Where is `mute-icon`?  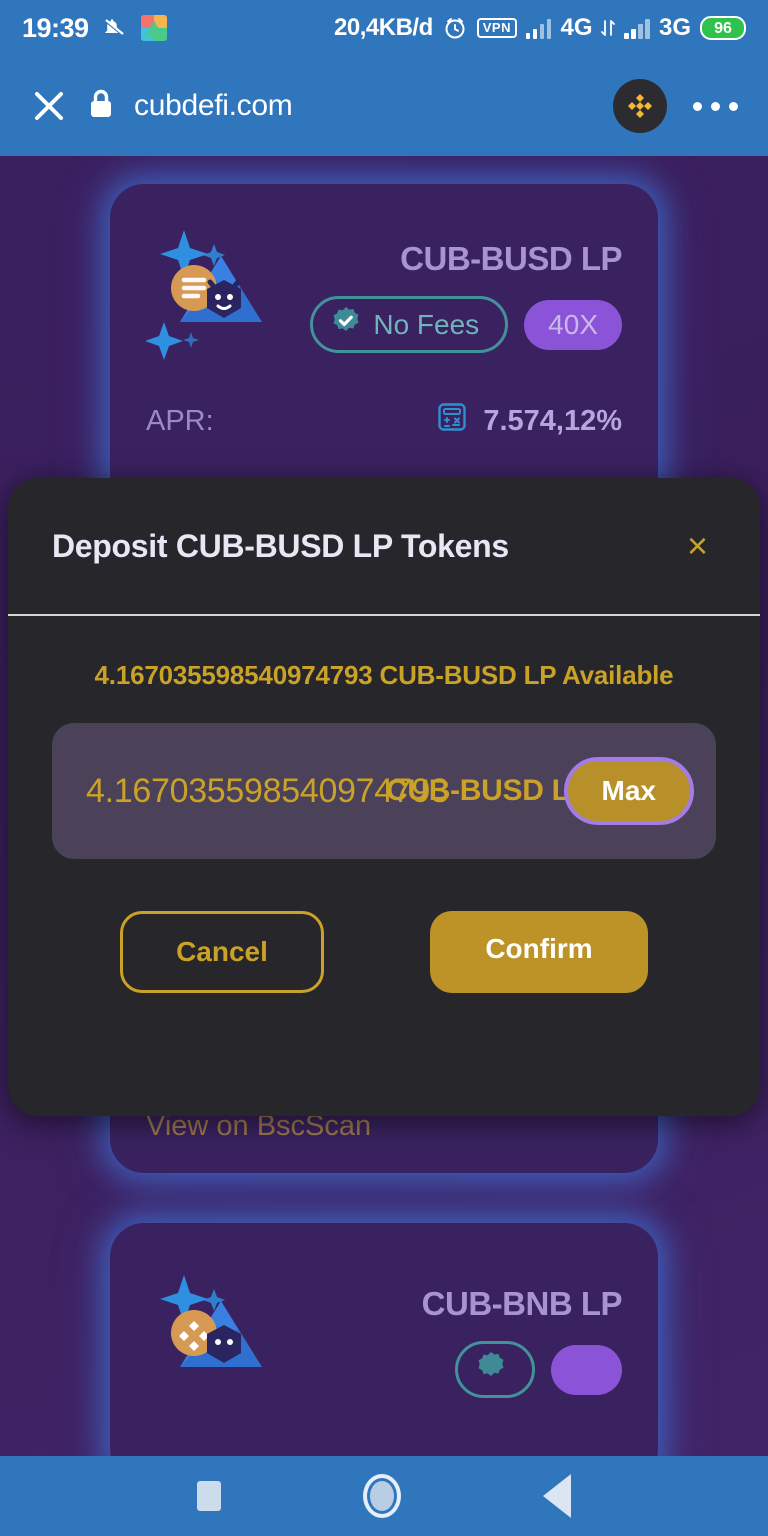 mute-icon is located at coordinates (115, 28).